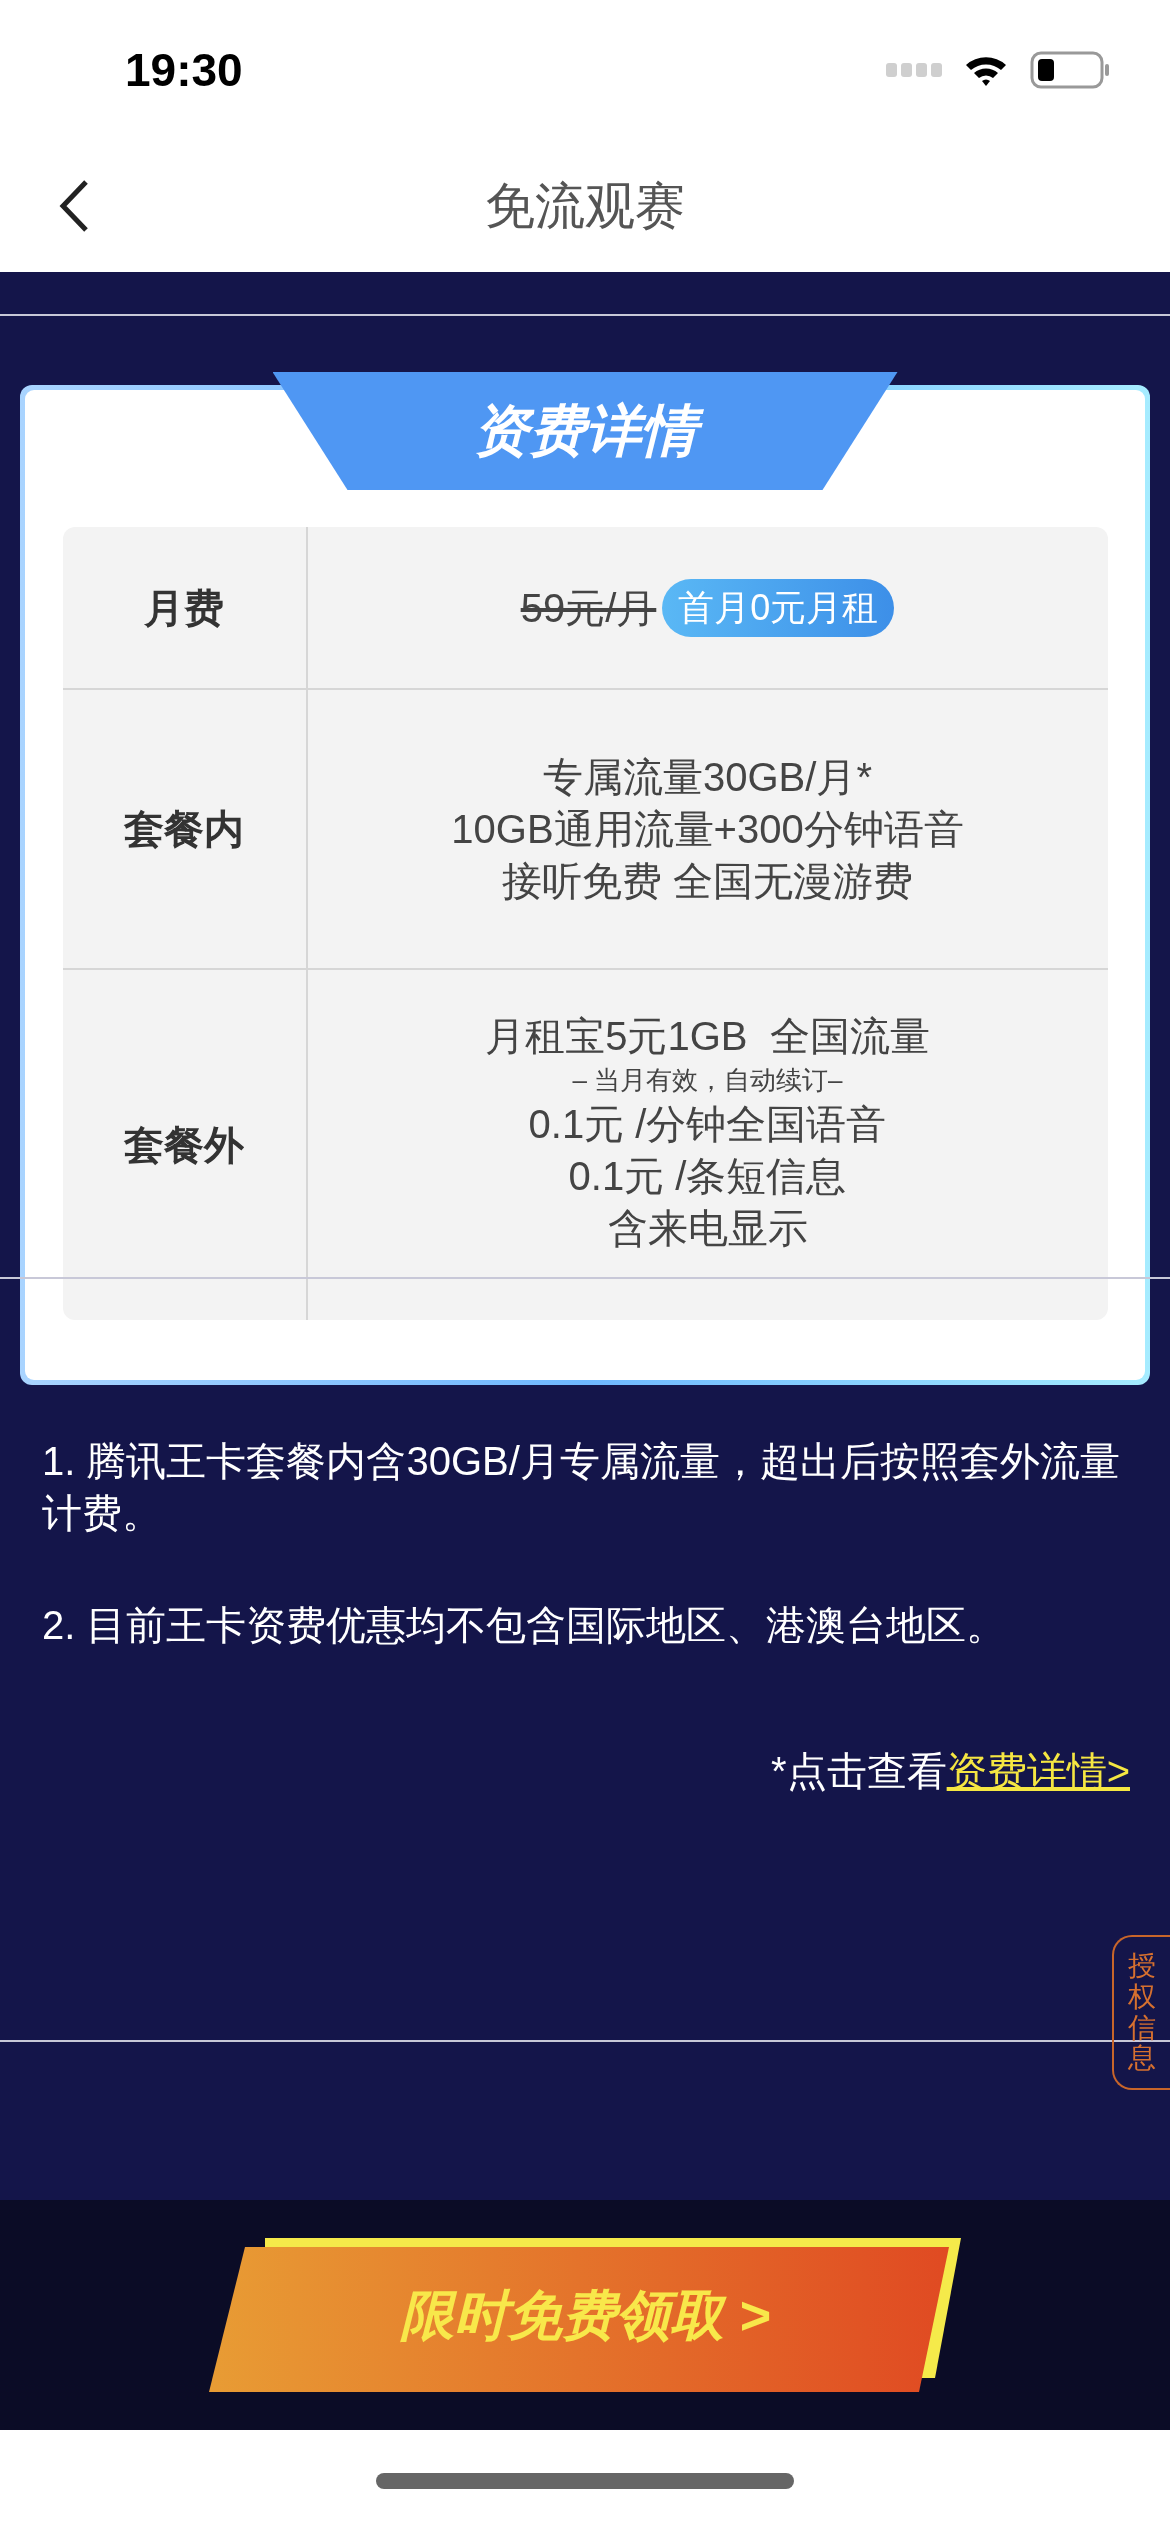 This screenshot has height=2532, width=1170. What do you see at coordinates (74, 206) in the screenshot?
I see `back-icon` at bounding box center [74, 206].